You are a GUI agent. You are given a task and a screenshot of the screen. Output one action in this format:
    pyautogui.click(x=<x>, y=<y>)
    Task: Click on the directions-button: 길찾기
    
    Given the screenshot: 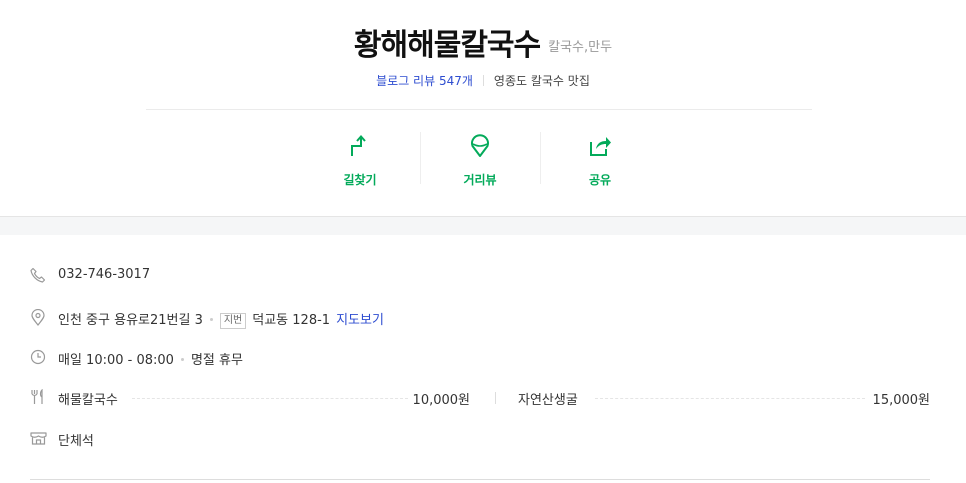 What is the action you would take?
    pyautogui.click(x=360, y=159)
    